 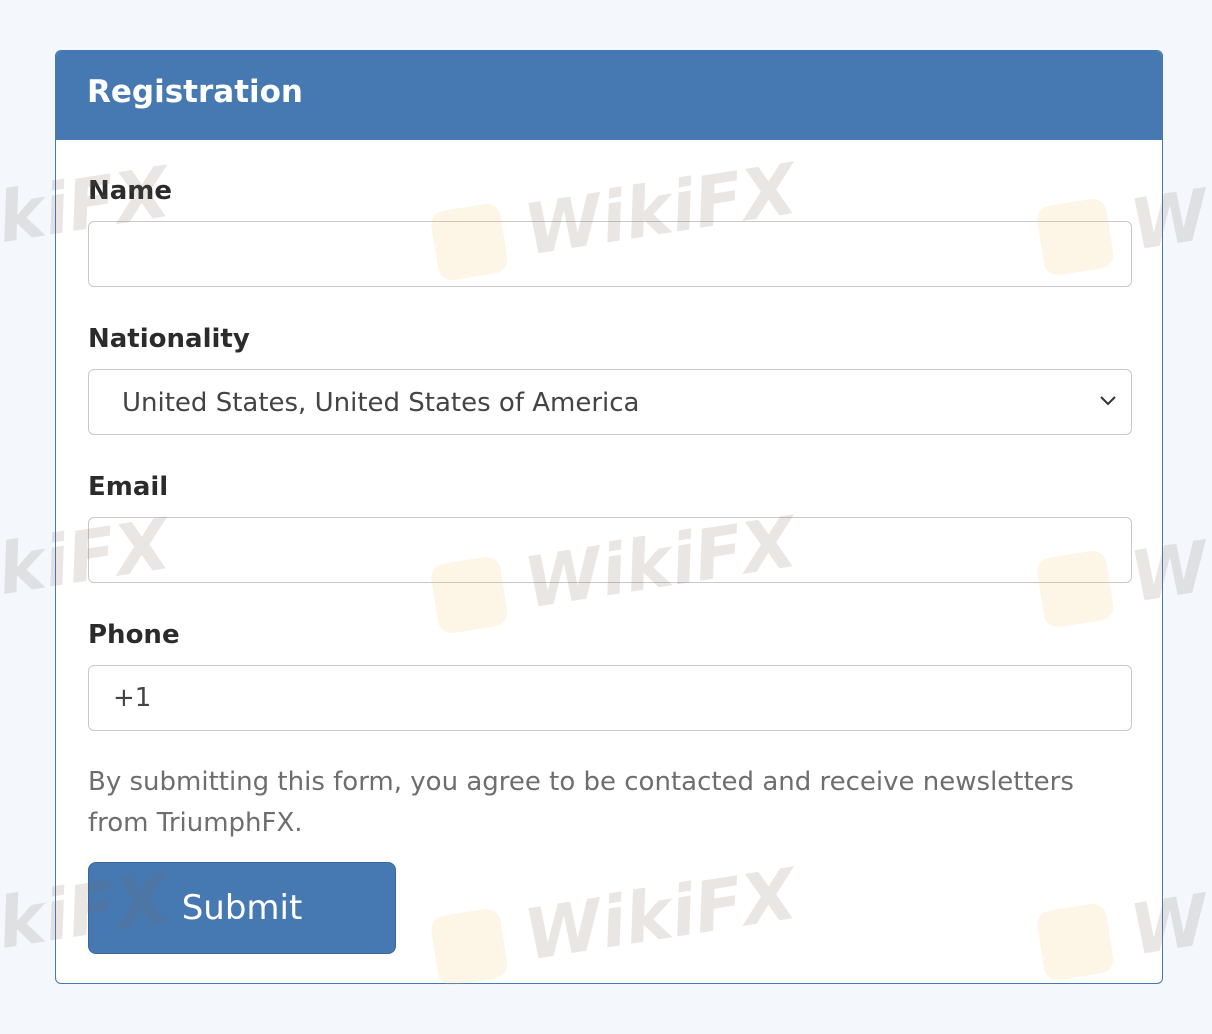 What do you see at coordinates (609, 95) in the screenshot?
I see `card-header: Registration` at bounding box center [609, 95].